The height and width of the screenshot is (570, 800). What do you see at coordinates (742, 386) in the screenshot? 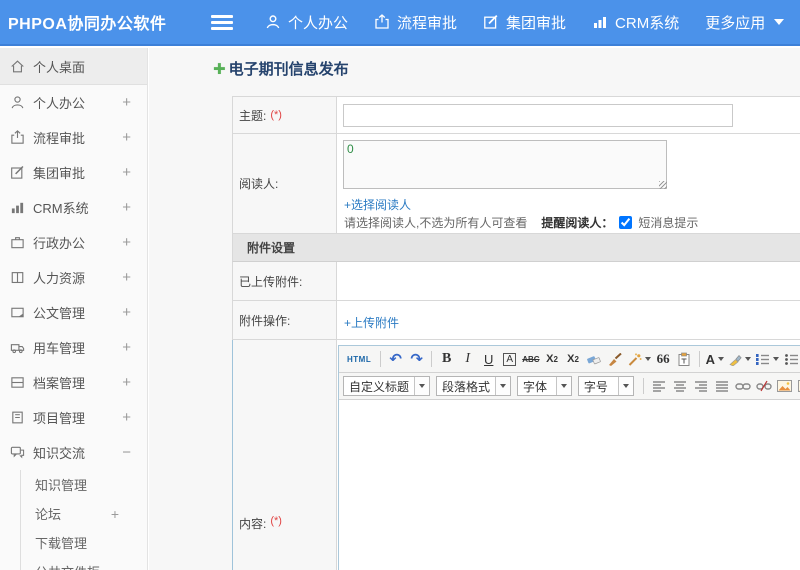
I see `insert-link-button` at bounding box center [742, 386].